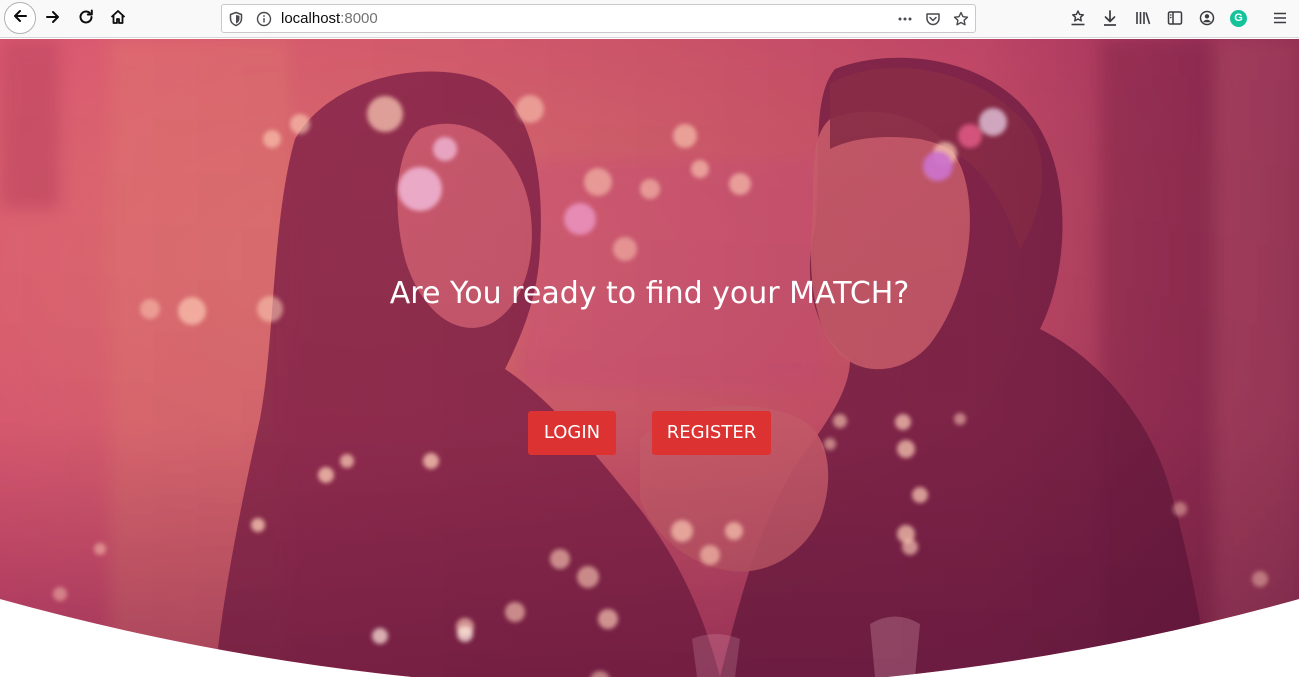 The width and height of the screenshot is (1299, 677). Describe the element at coordinates (711, 433) in the screenshot. I see `register-button: REGISTER` at that location.